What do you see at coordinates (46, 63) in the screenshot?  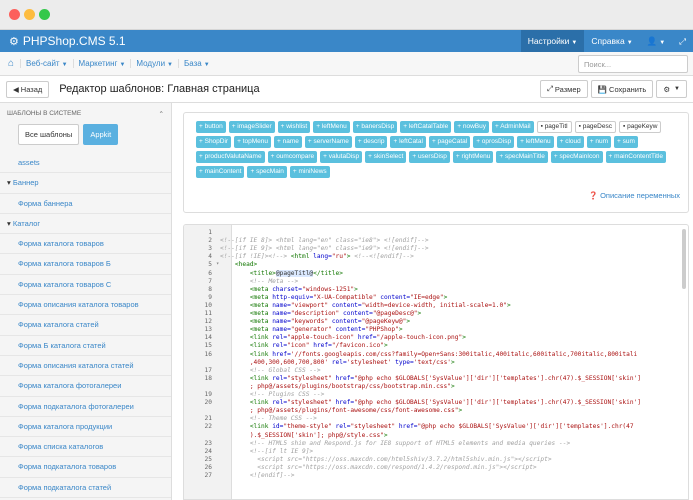 I see `menu-website: Веб-сайт ▼` at bounding box center [46, 63].